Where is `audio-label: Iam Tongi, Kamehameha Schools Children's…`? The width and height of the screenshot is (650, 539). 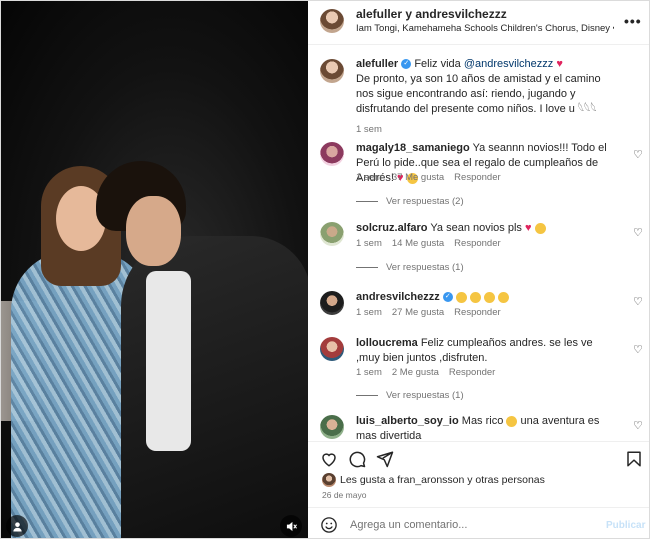 audio-label: Iam Tongi, Kamehameha Schools Children's… is located at coordinates (485, 28).